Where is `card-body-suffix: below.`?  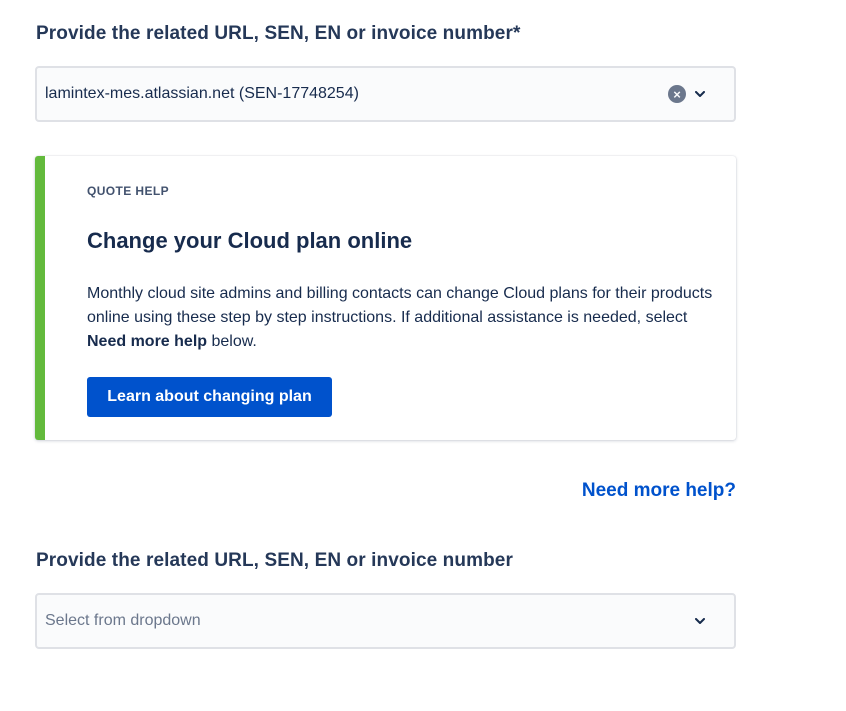 card-body-suffix: below. is located at coordinates (232, 341).